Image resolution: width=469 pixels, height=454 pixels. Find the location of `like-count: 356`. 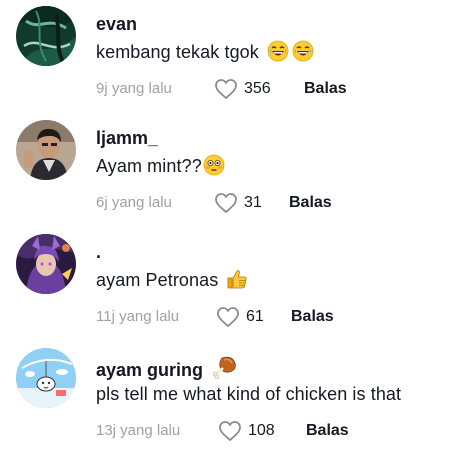

like-count: 356 is located at coordinates (257, 88).